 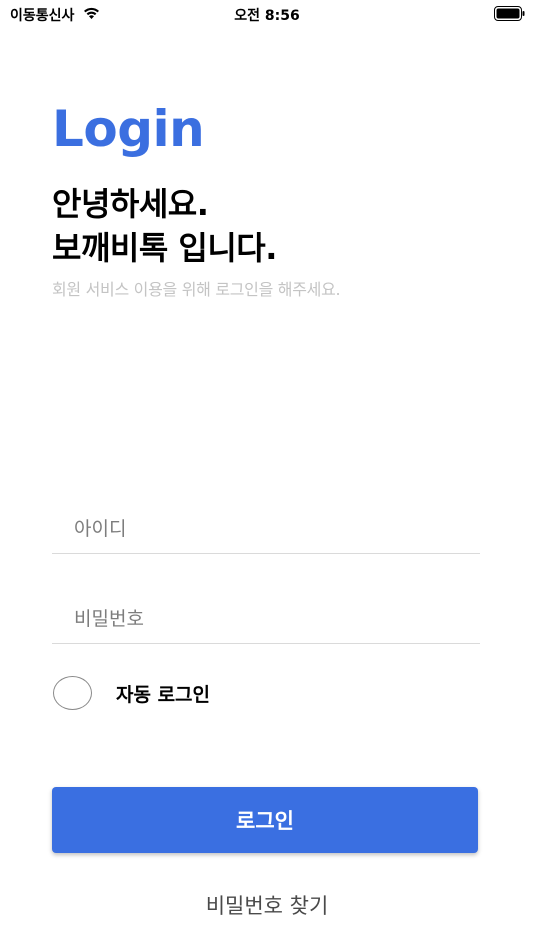 What do you see at coordinates (72, 693) in the screenshot?
I see `auto-login-checkbox` at bounding box center [72, 693].